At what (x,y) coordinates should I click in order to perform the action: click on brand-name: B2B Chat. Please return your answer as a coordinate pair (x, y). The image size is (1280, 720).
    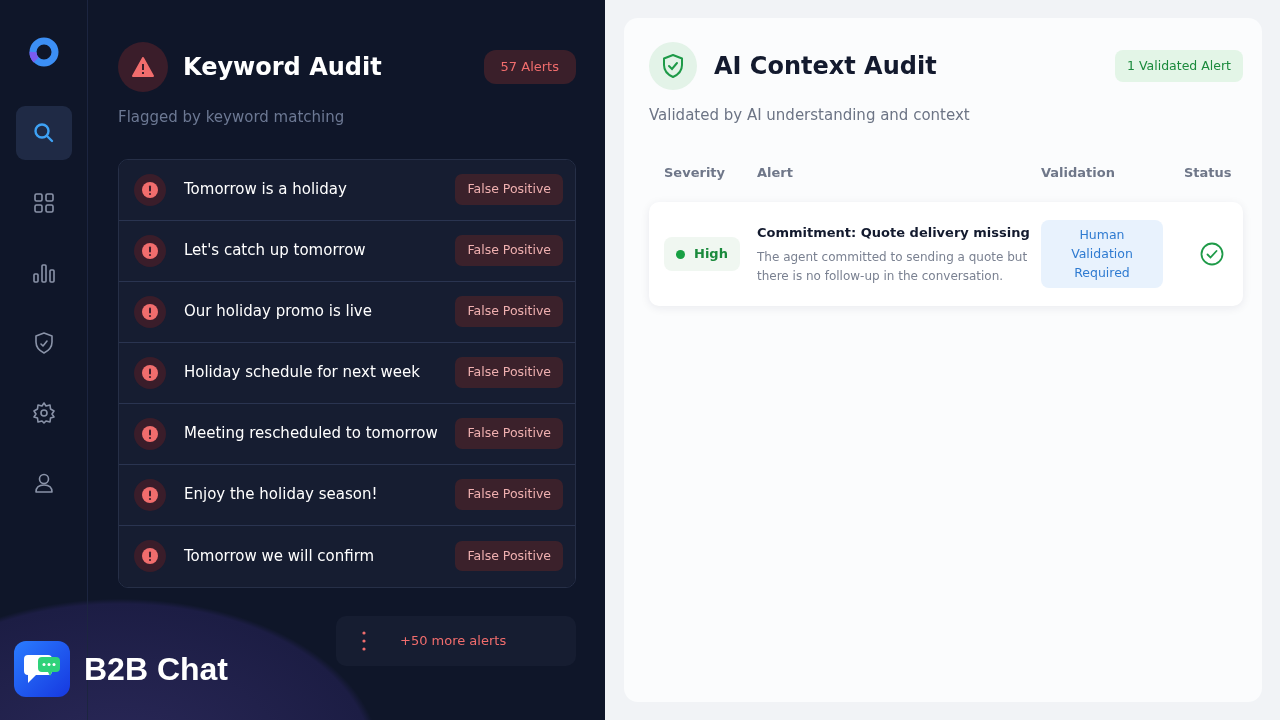
    Looking at the image, I should click on (156, 669).